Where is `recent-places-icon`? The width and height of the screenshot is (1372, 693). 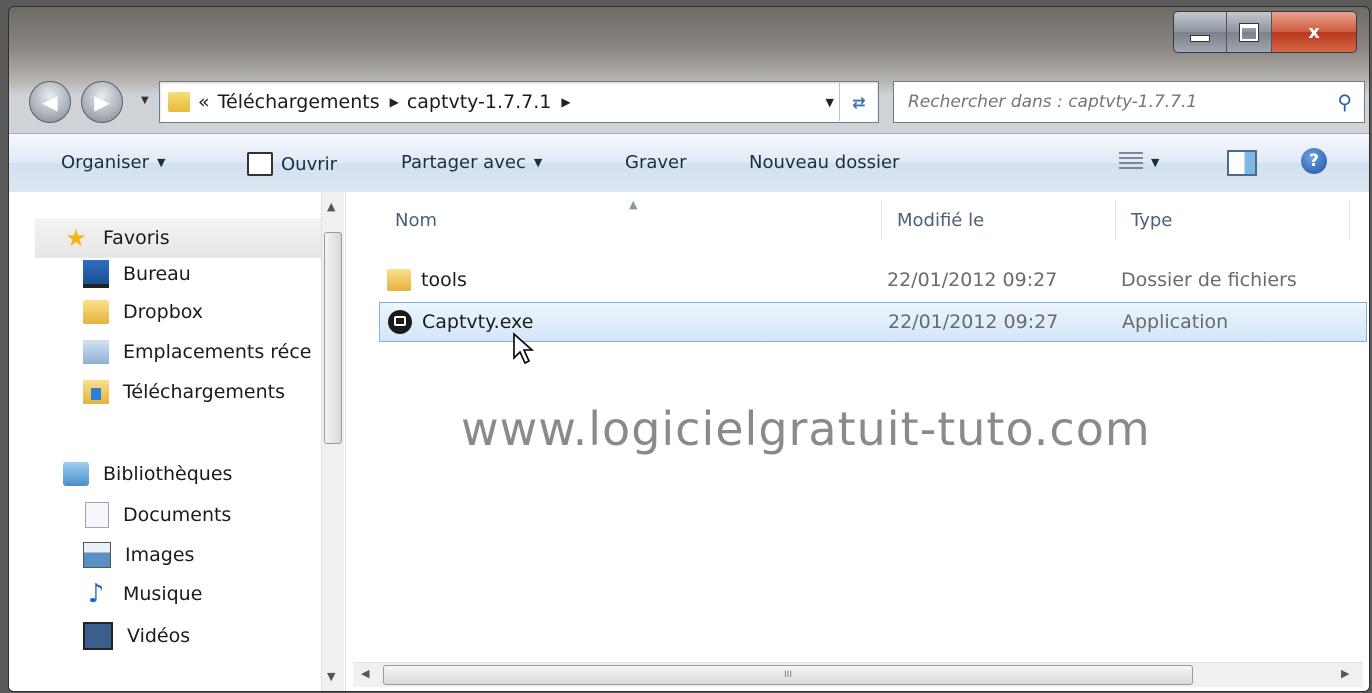
recent-places-icon is located at coordinates (96, 352).